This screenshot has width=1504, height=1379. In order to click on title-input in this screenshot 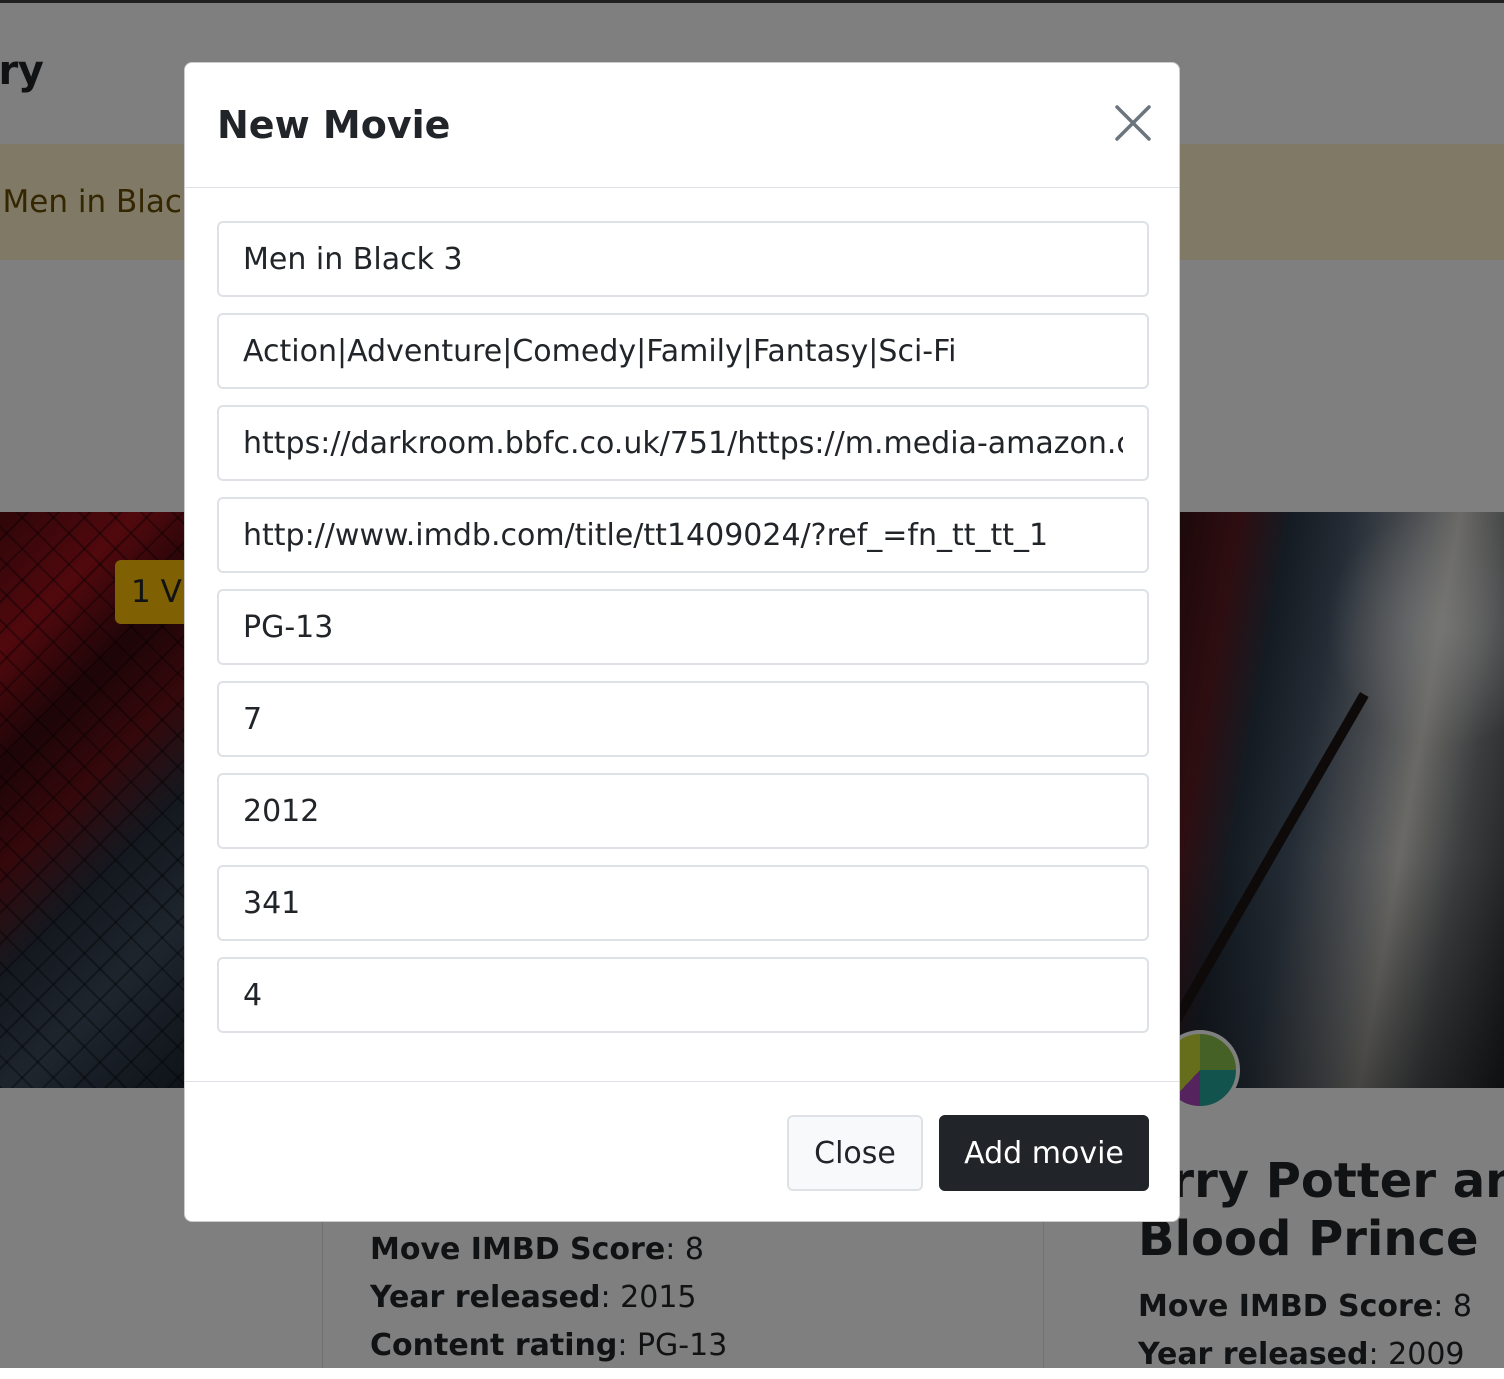, I will do `click(683, 259)`.